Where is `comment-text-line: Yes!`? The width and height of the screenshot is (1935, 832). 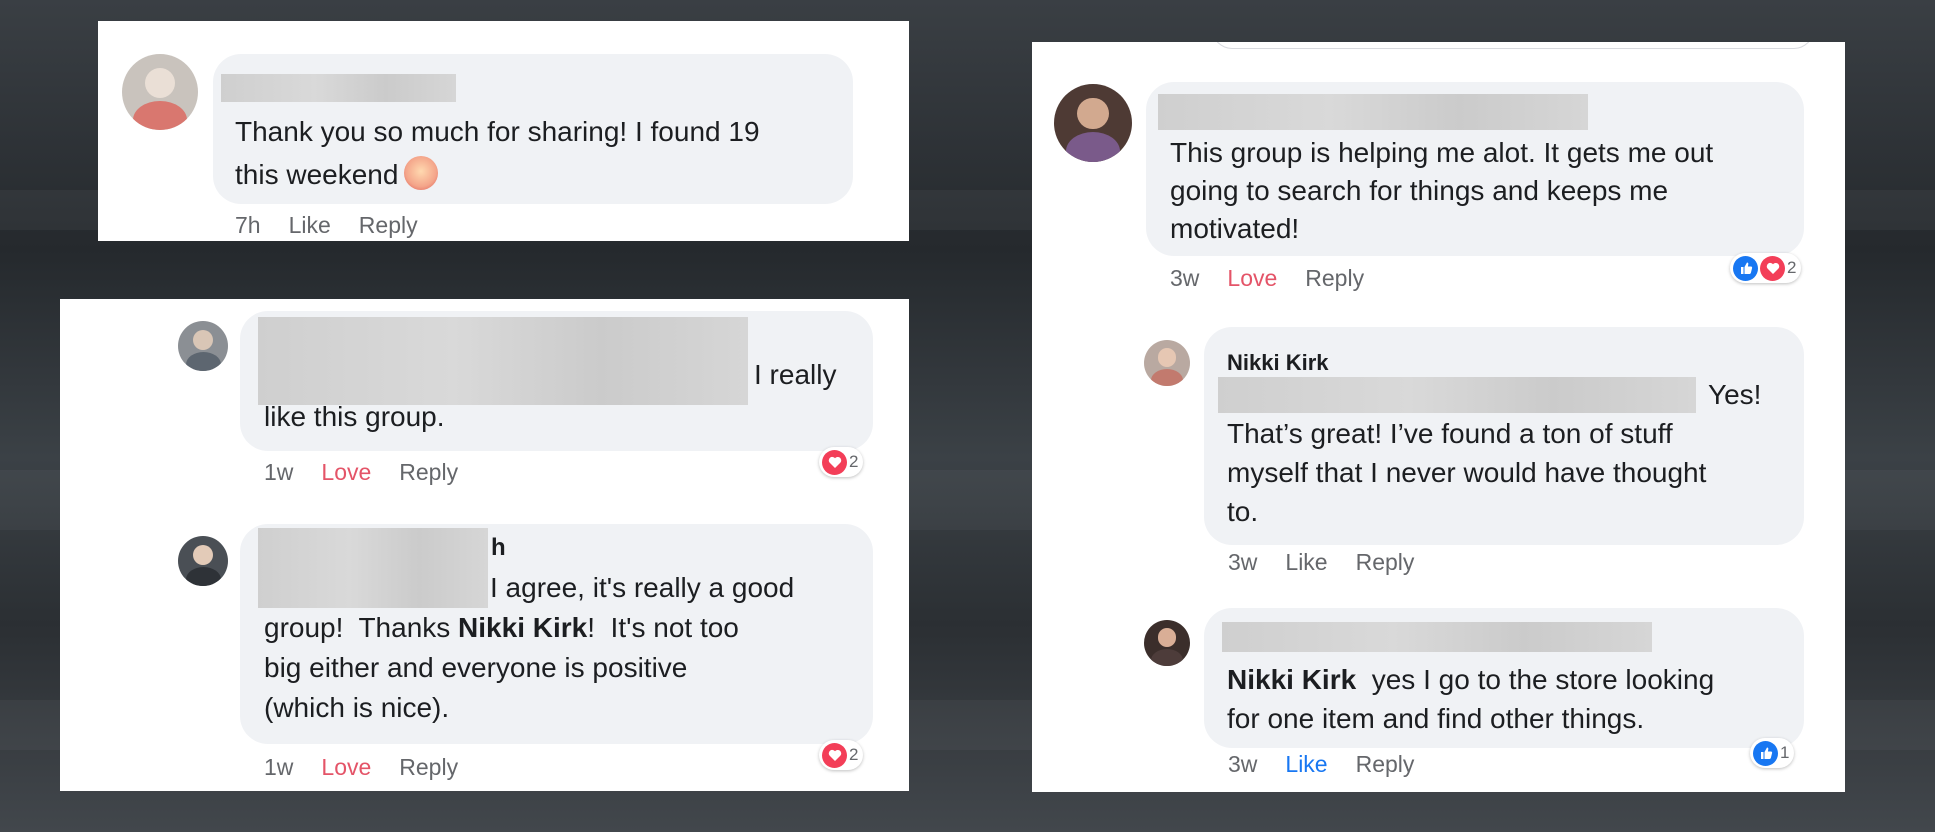
comment-text-line: Yes! is located at coordinates (1735, 394).